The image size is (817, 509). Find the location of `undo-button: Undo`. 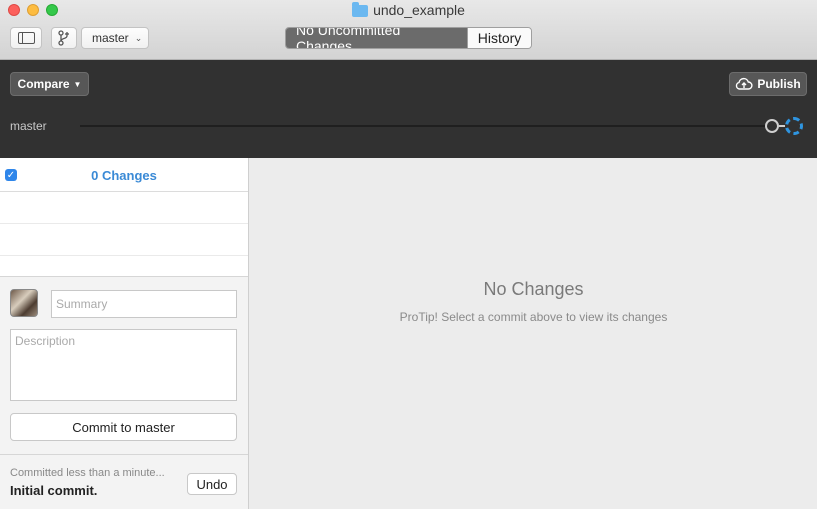

undo-button: Undo is located at coordinates (212, 484).